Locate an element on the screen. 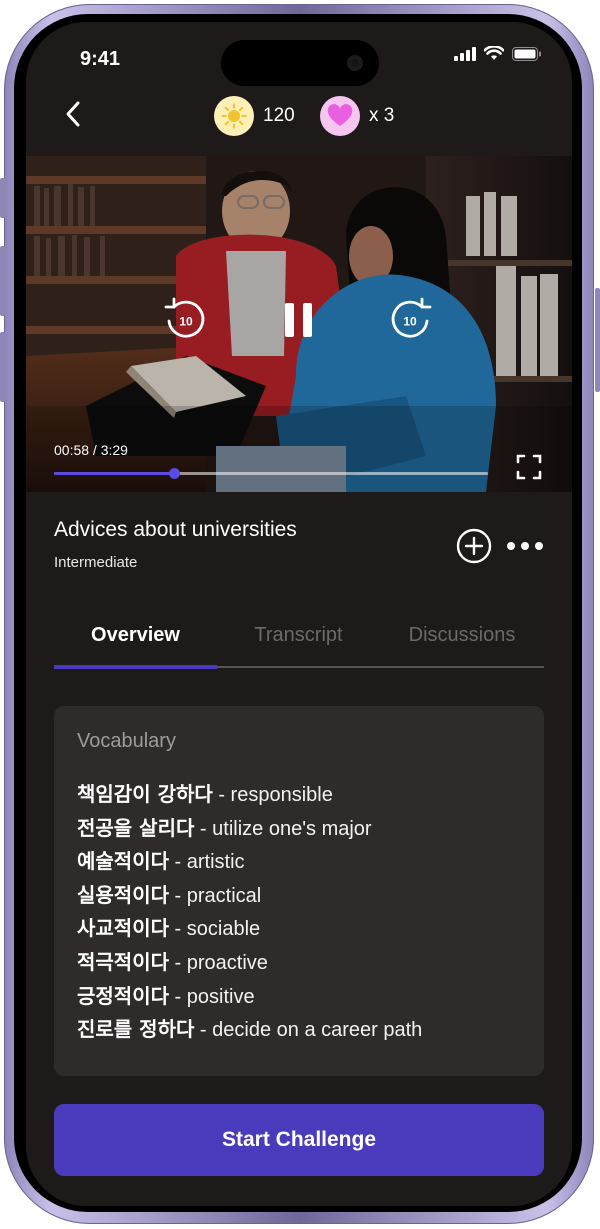  rewind-10-icon: 10 is located at coordinates (184, 317).